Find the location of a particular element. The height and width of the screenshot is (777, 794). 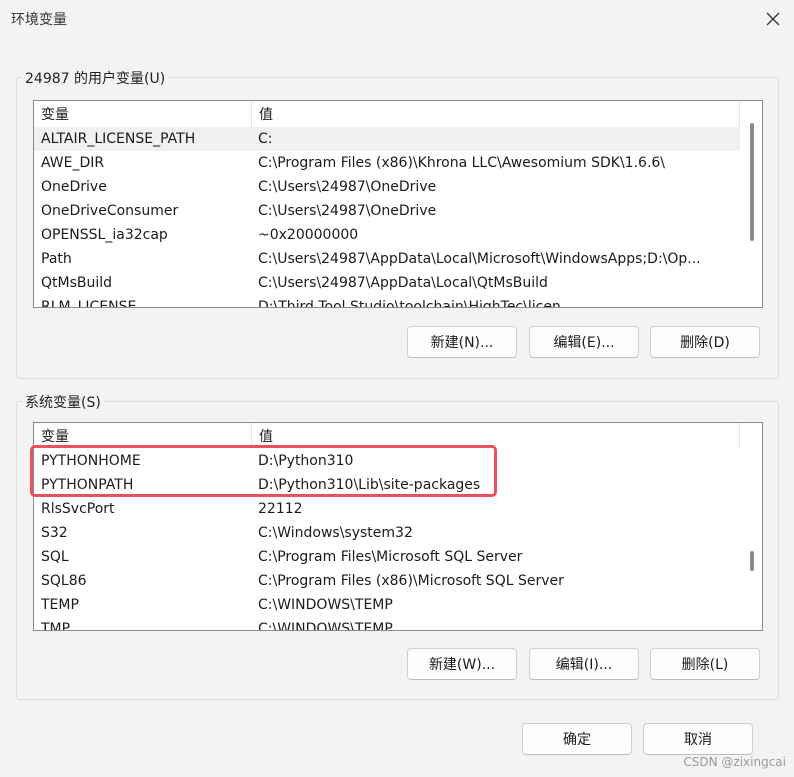

ok-button: 确定 is located at coordinates (577, 739).